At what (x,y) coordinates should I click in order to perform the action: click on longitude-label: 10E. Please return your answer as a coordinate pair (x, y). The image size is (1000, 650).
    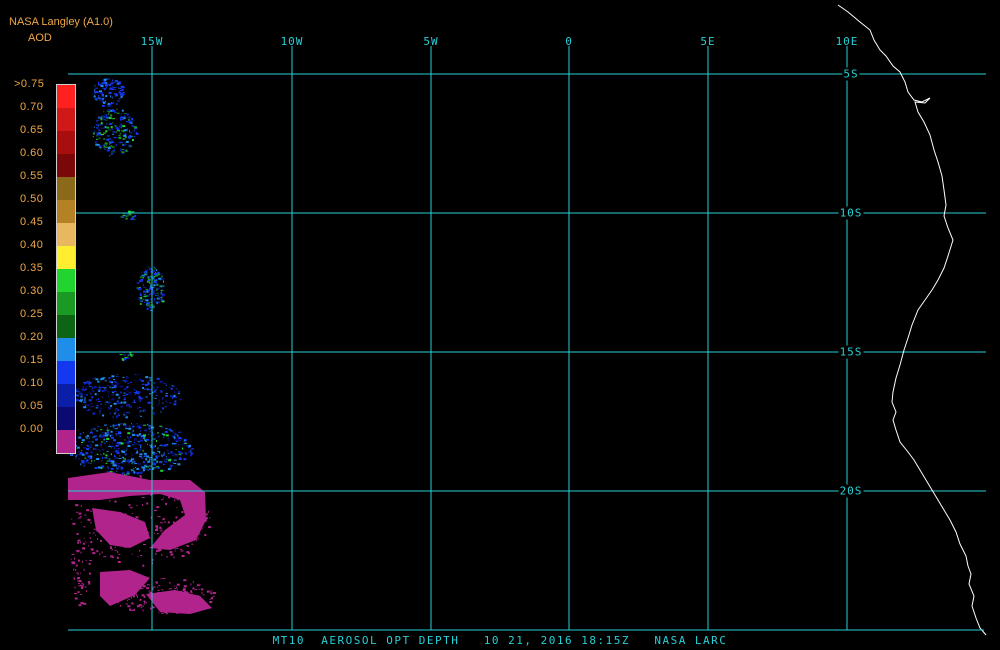
    Looking at the image, I should click on (847, 41).